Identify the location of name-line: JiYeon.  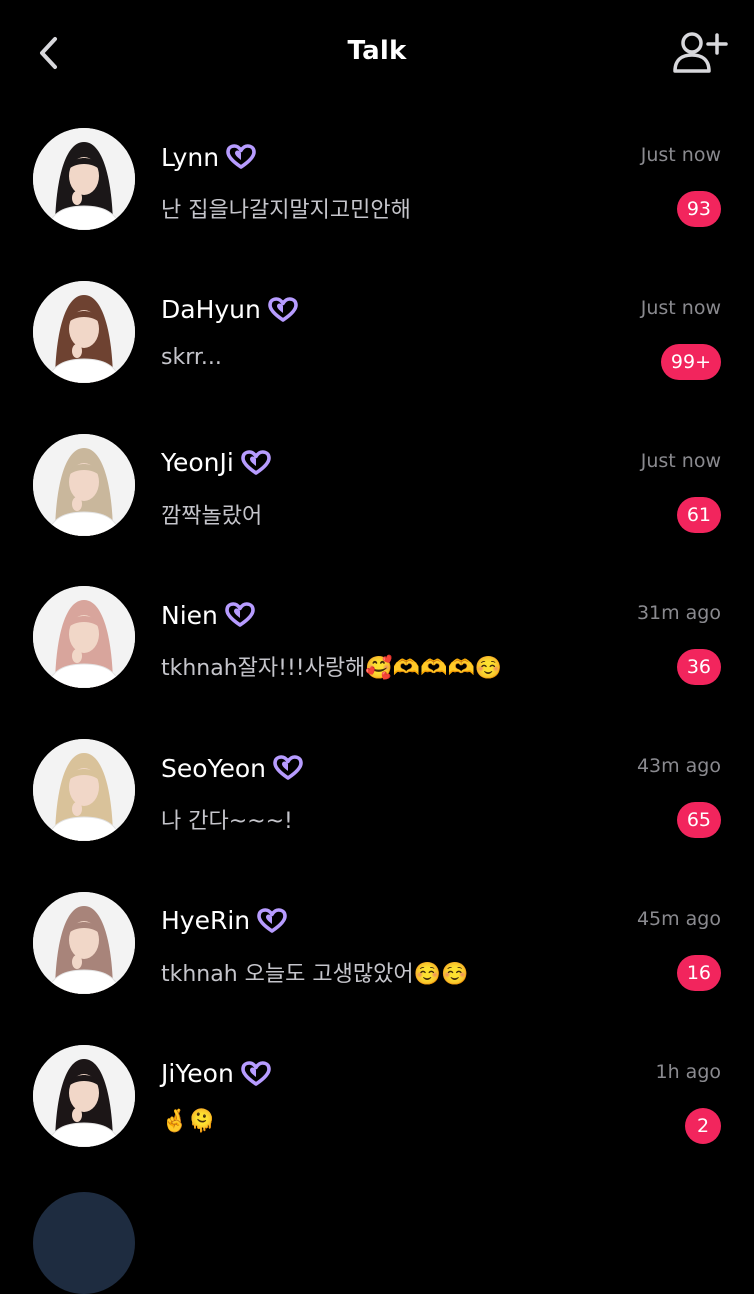
(216, 1074).